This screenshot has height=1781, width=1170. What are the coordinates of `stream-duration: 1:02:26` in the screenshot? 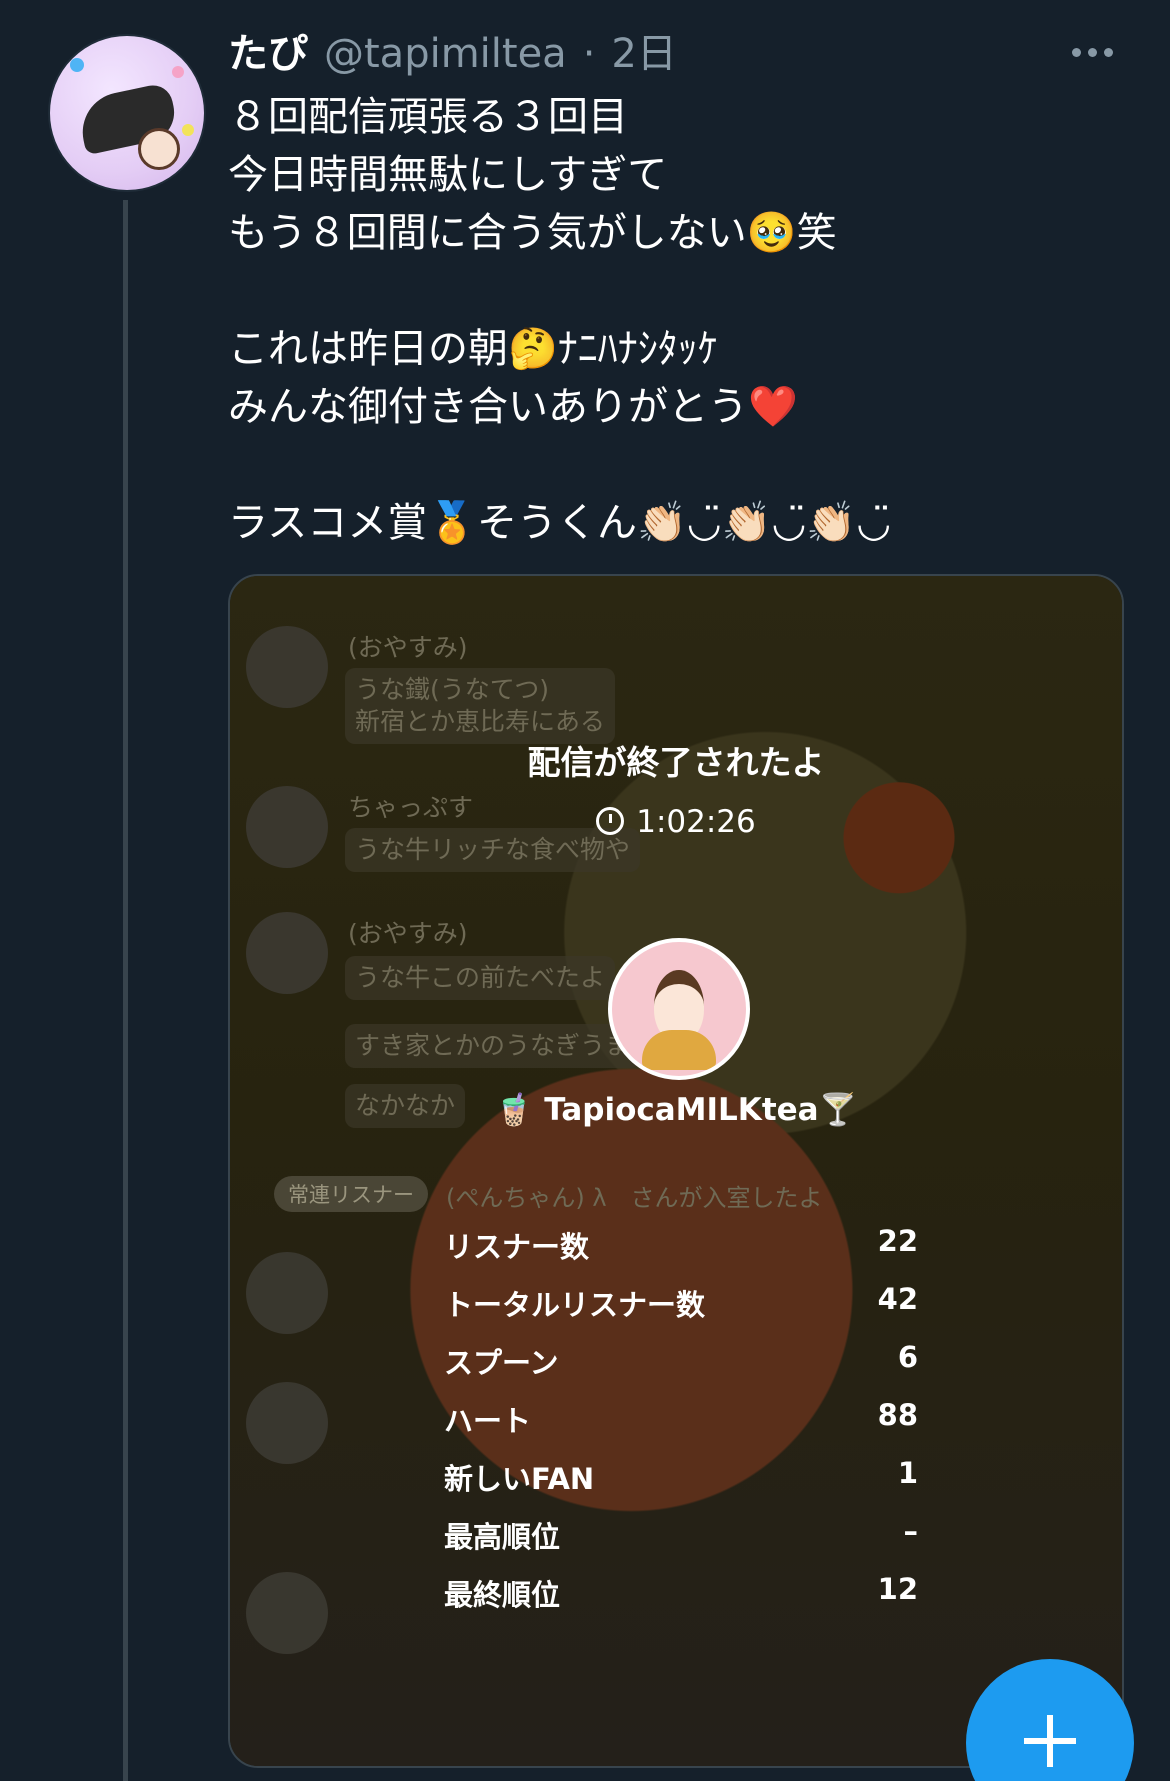 It's located at (676, 822).